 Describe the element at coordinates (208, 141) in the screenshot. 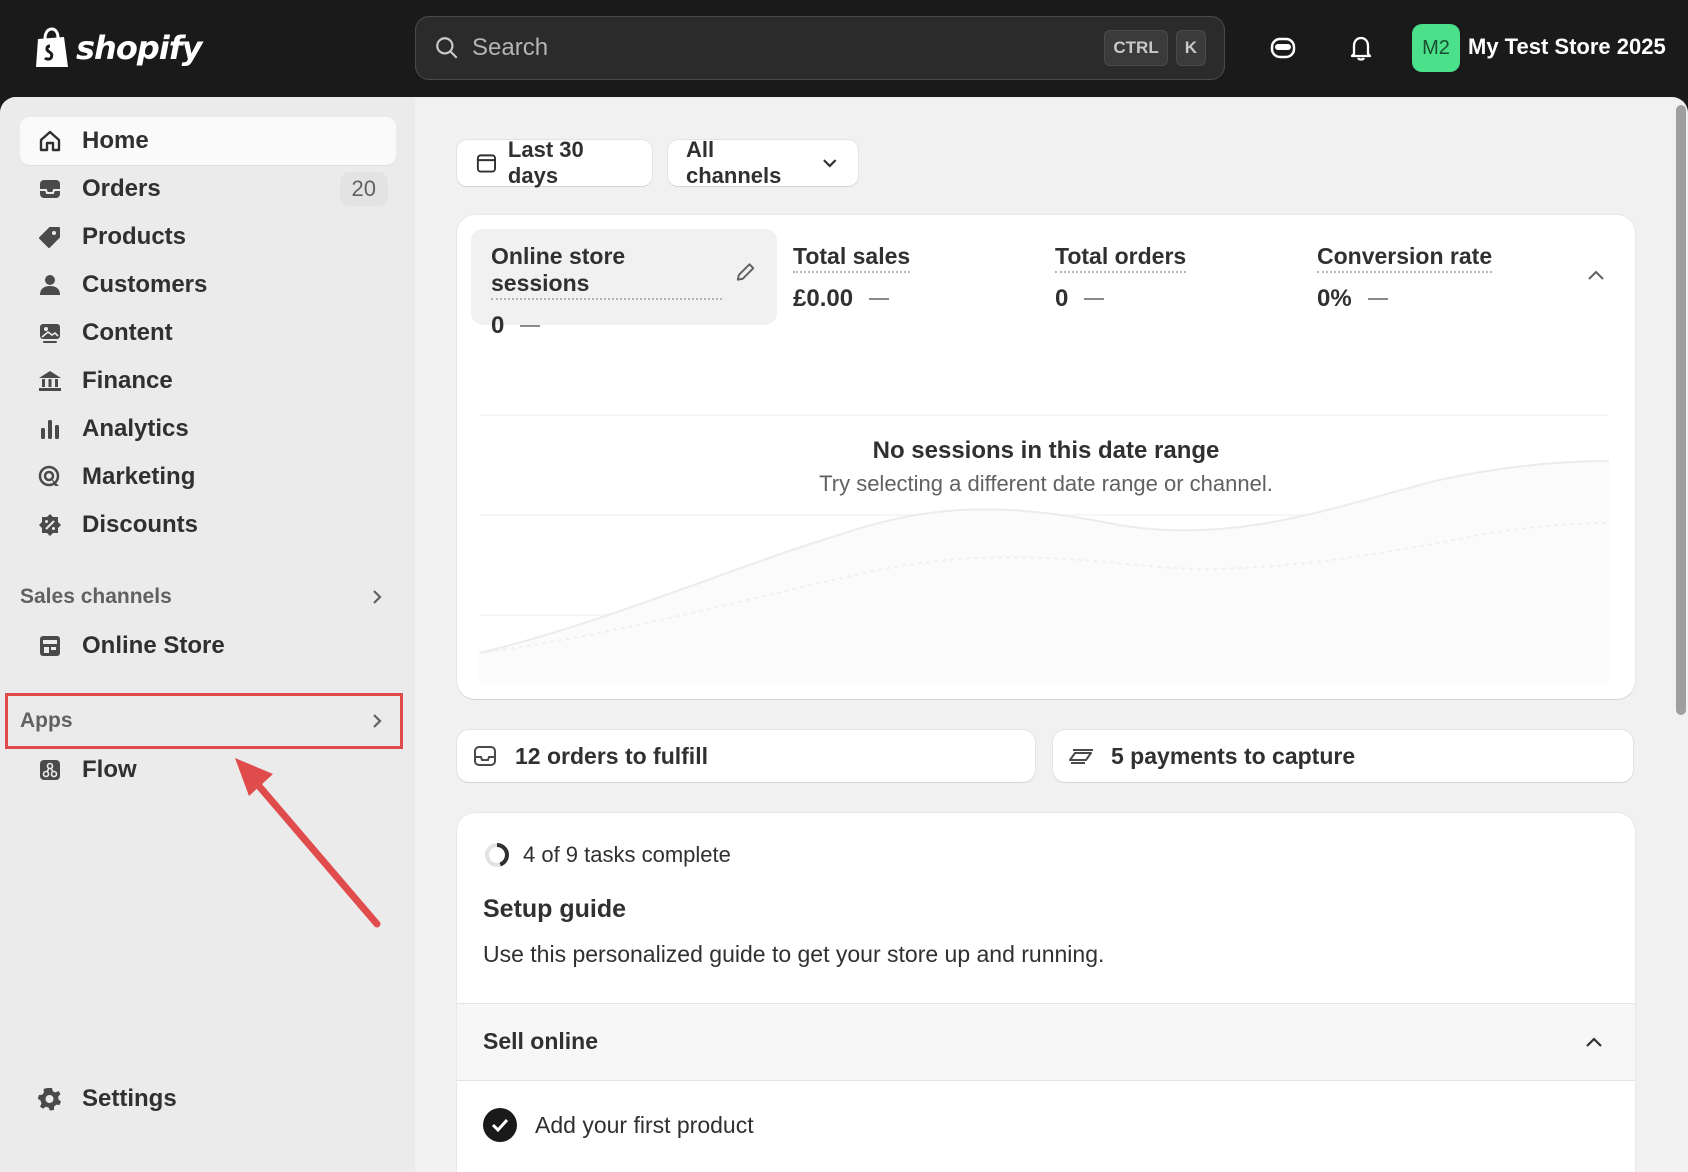

I see `sidebar-item-home: Home` at that location.